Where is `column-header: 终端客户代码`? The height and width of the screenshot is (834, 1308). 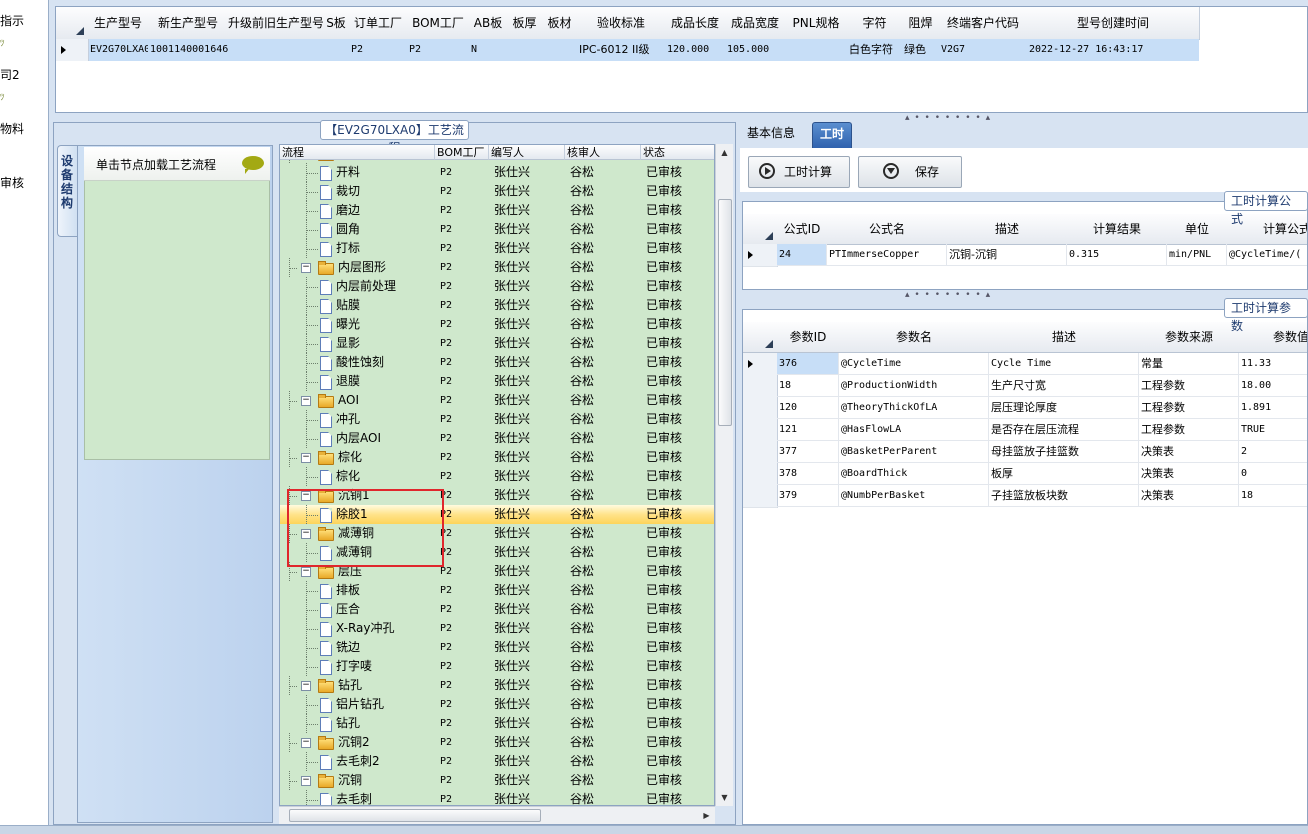
column-header: 终端客户代码 is located at coordinates (983, 23).